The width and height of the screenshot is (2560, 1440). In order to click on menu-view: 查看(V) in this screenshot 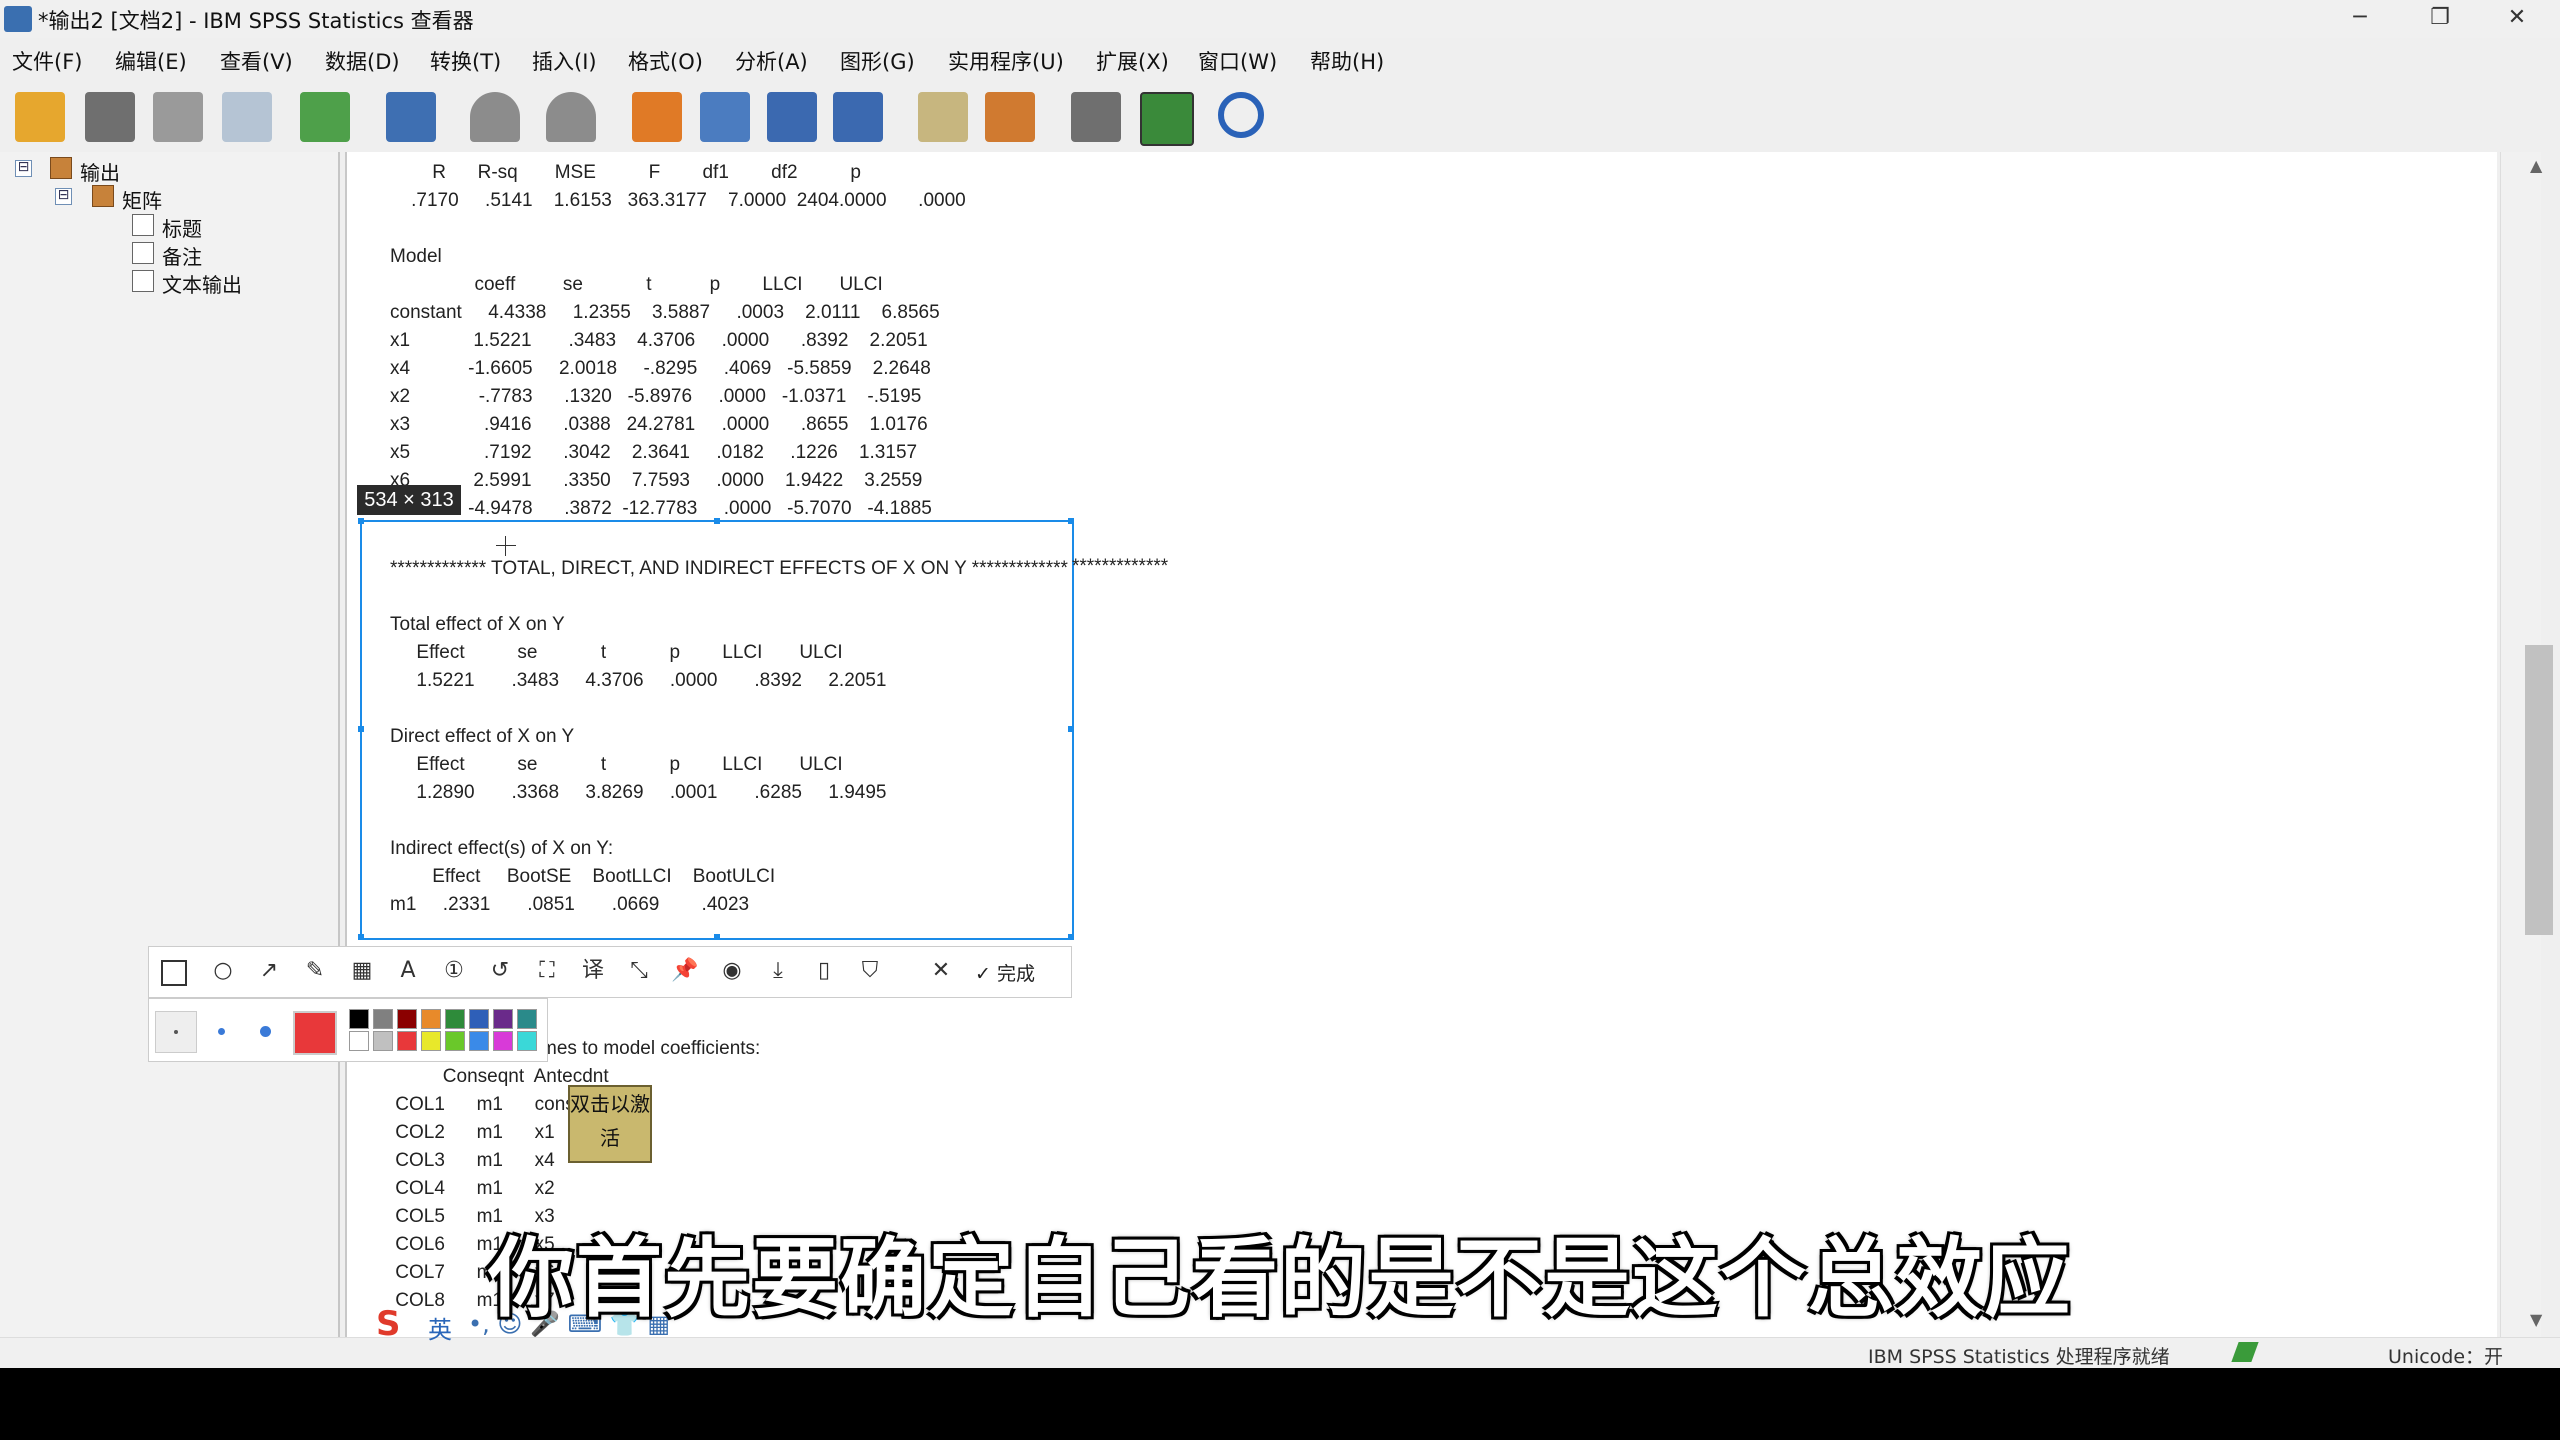, I will do `click(256, 61)`.